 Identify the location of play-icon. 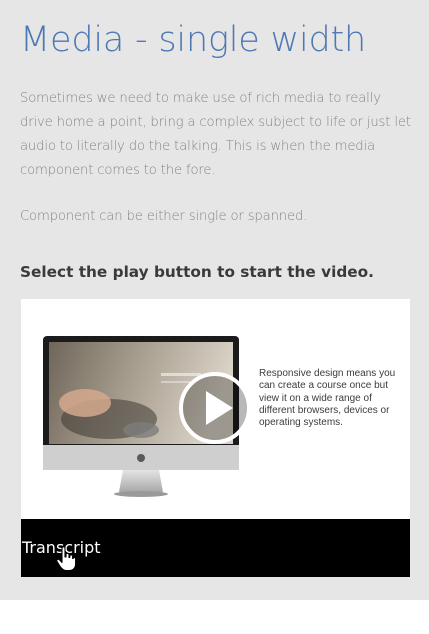
(215, 408).